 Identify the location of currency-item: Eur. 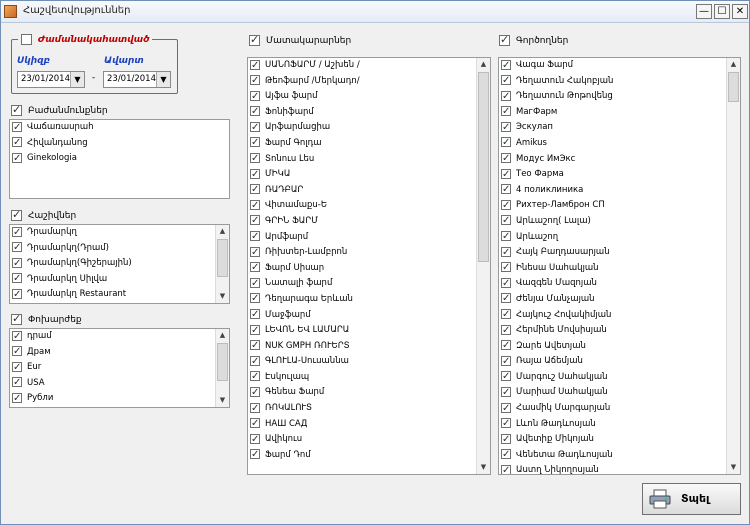
(119, 368).